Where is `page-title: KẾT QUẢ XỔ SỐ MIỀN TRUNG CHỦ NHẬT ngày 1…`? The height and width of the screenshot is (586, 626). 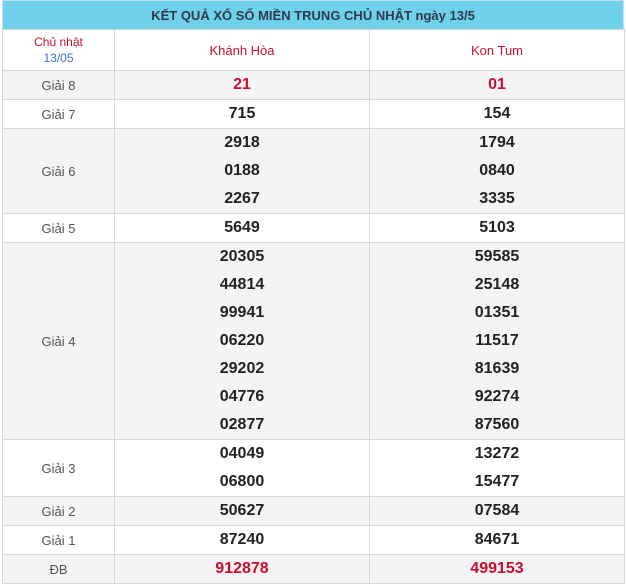 page-title: KẾT QUẢ XỔ SỐ MIỀN TRUNG CHỦ NHẬT ngày 1… is located at coordinates (313, 14).